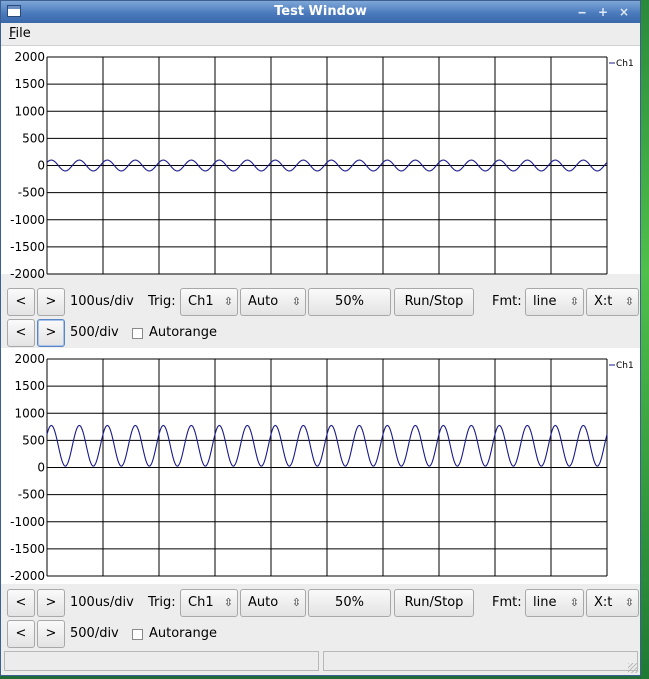 The height and width of the screenshot is (679, 649). I want to click on menu-bar: File, so click(320, 34).